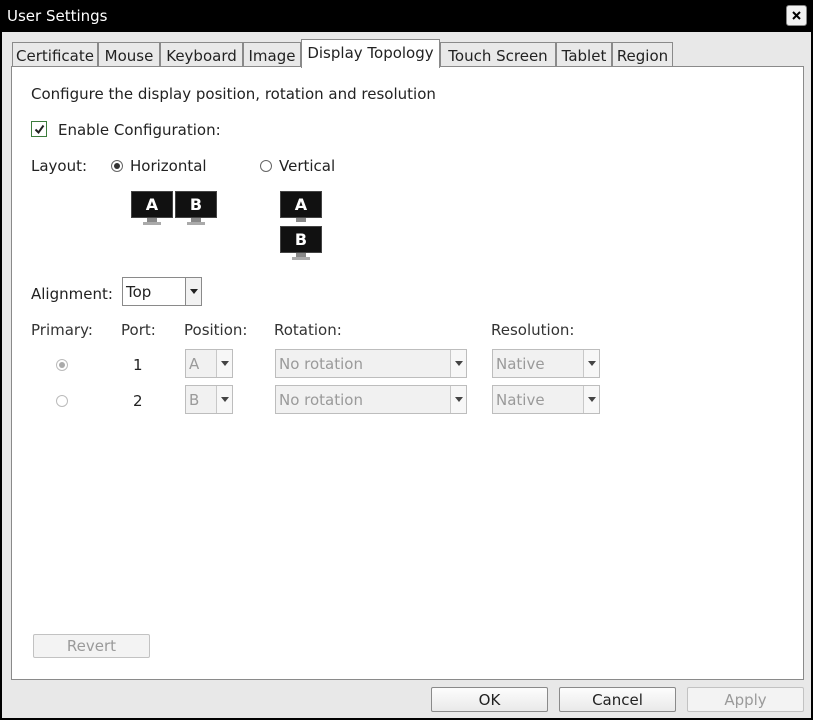 This screenshot has height=720, width=813. I want to click on tab-image: Image, so click(272, 55).